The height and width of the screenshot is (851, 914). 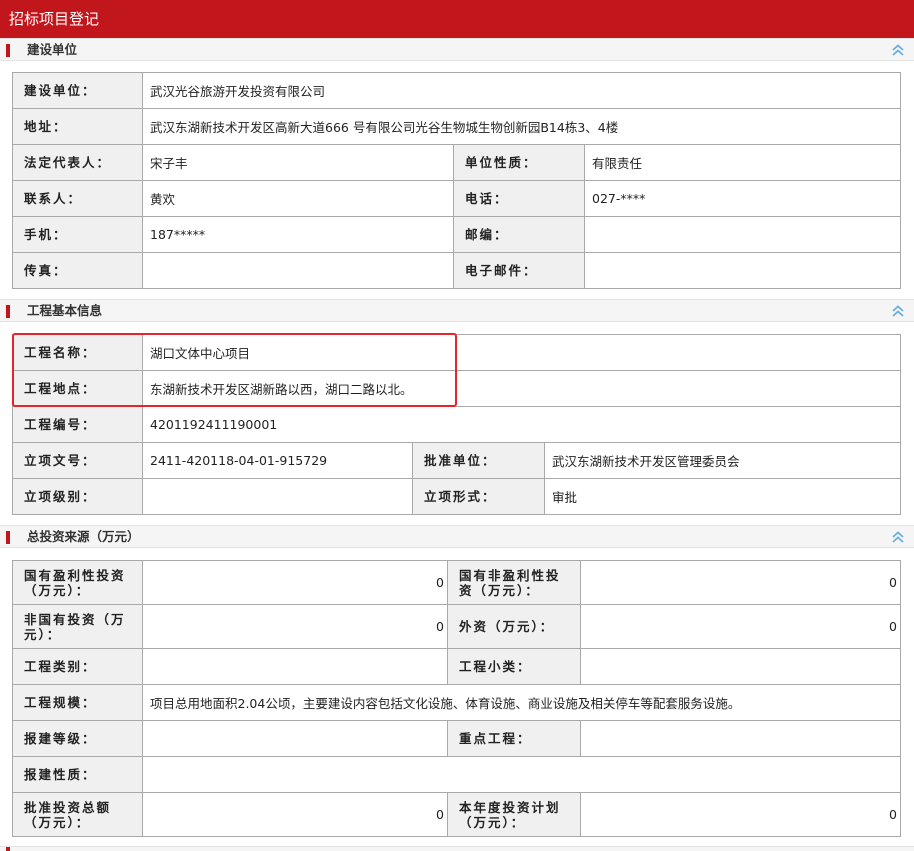 What do you see at coordinates (519, 270) in the screenshot?
I see `email-label: 电子邮件：` at bounding box center [519, 270].